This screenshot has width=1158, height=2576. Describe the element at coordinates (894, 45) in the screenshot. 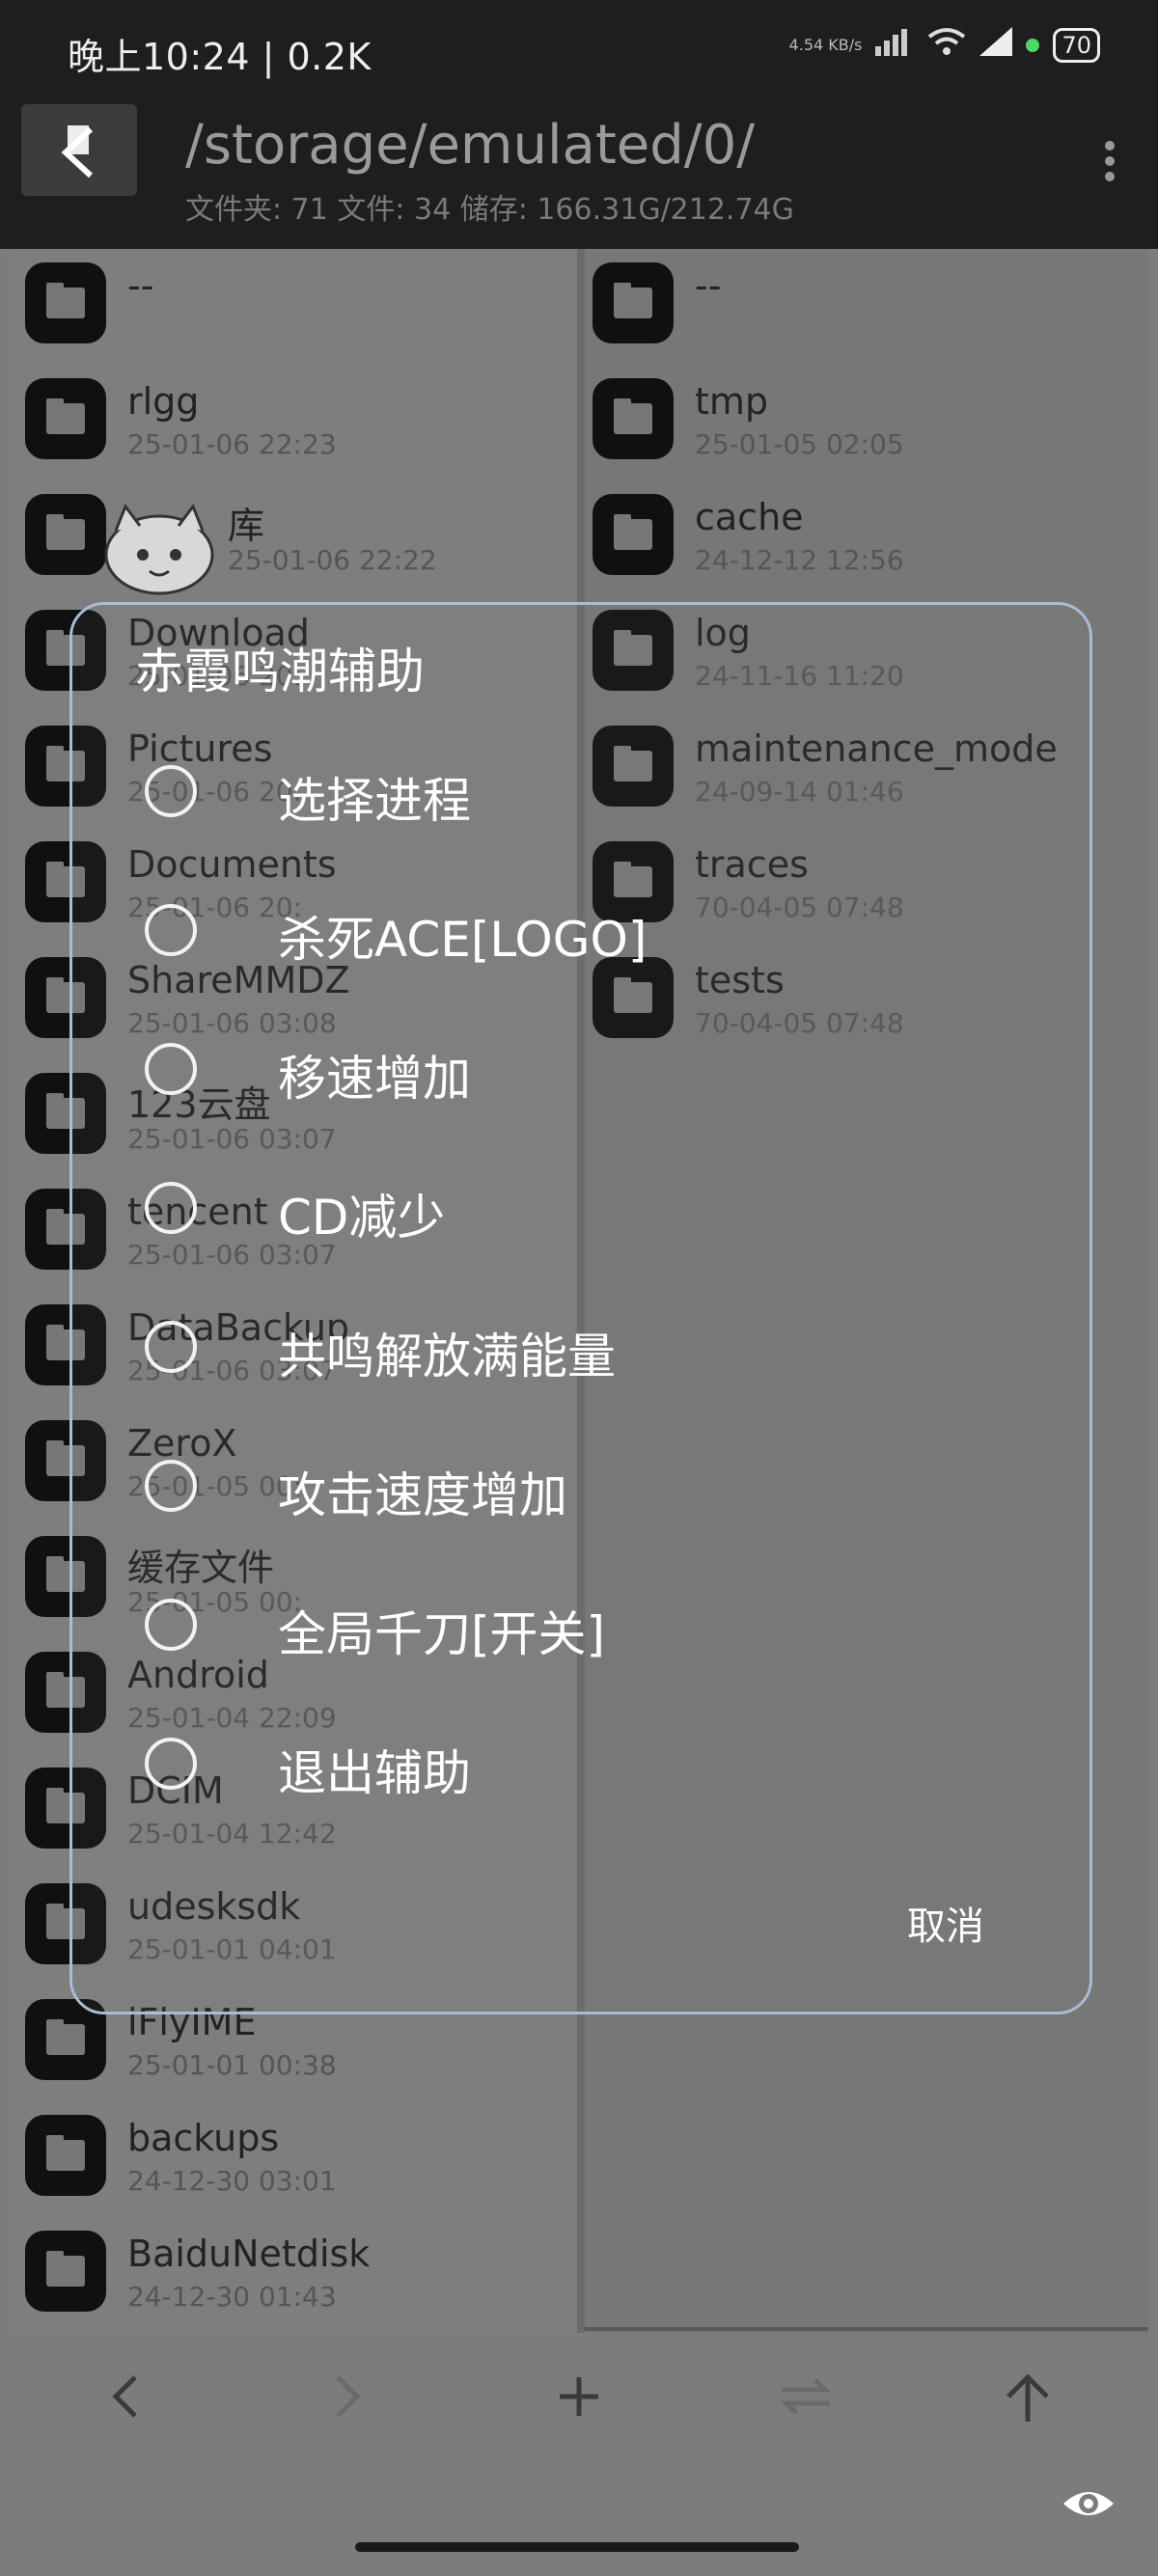

I see `signal-icon` at that location.